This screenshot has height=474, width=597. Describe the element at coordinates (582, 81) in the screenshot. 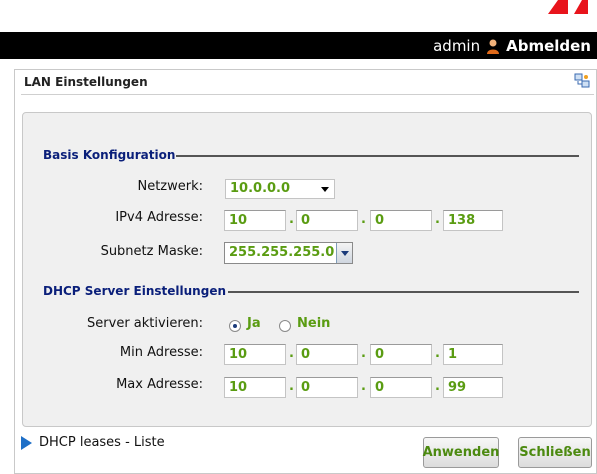

I see `network-icon` at that location.